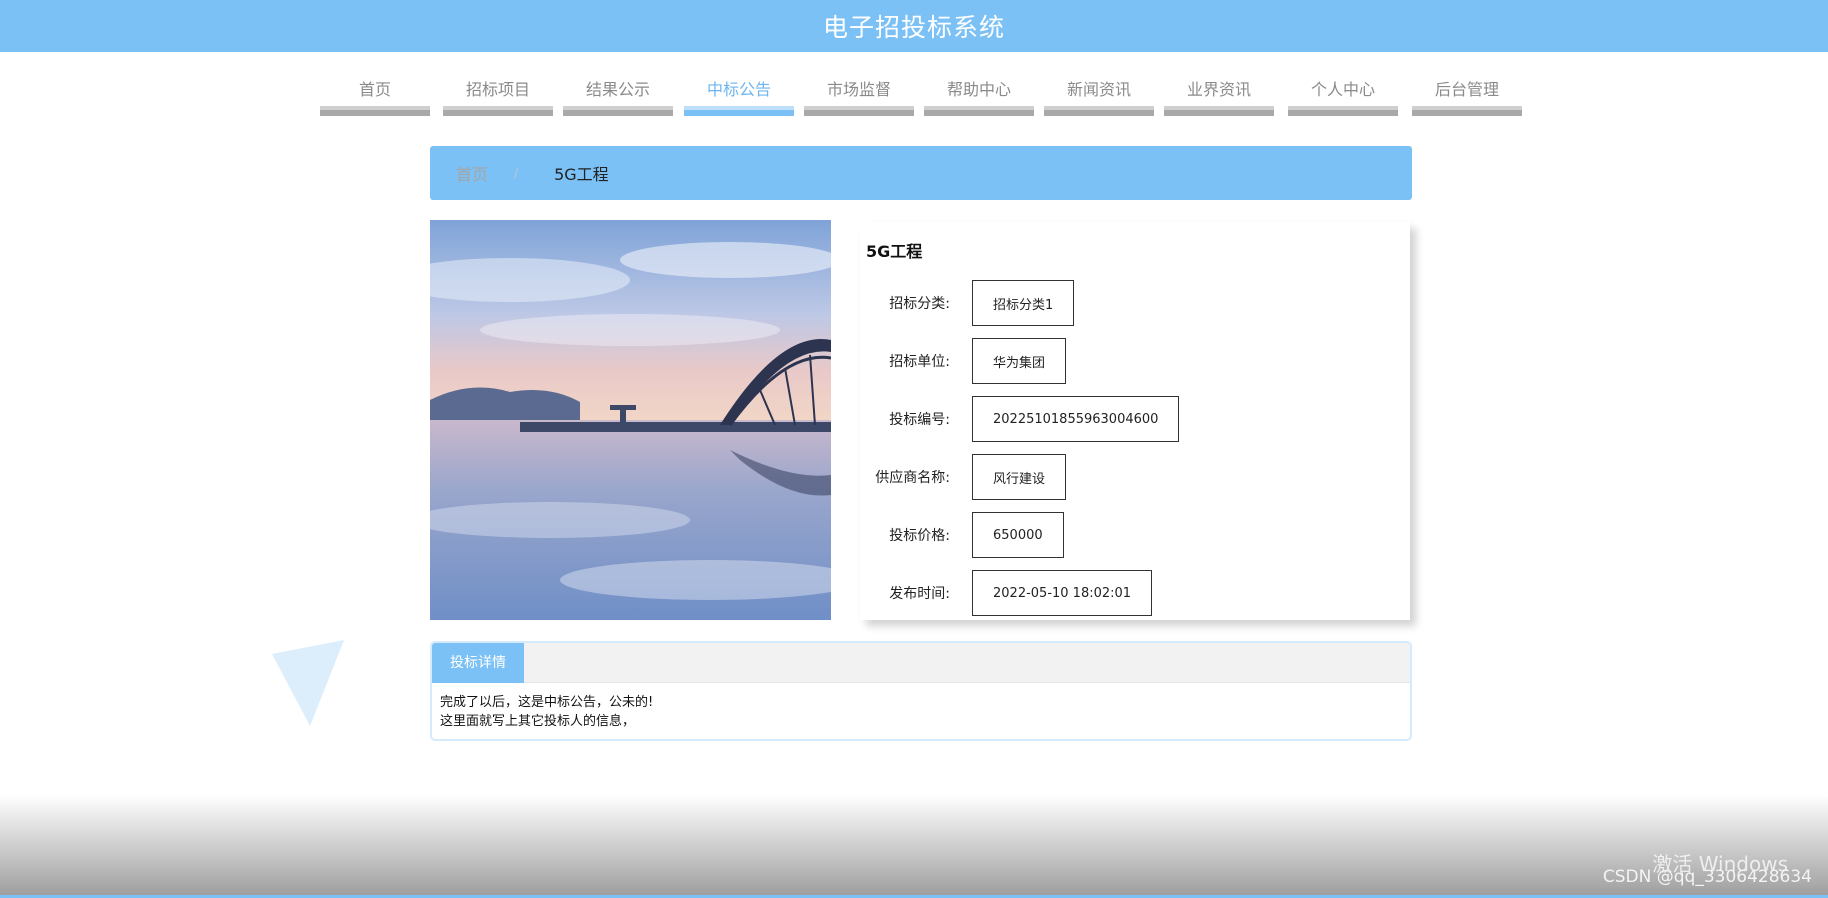  I want to click on nav-item-tender-projects: 招标项目, so click(498, 88).